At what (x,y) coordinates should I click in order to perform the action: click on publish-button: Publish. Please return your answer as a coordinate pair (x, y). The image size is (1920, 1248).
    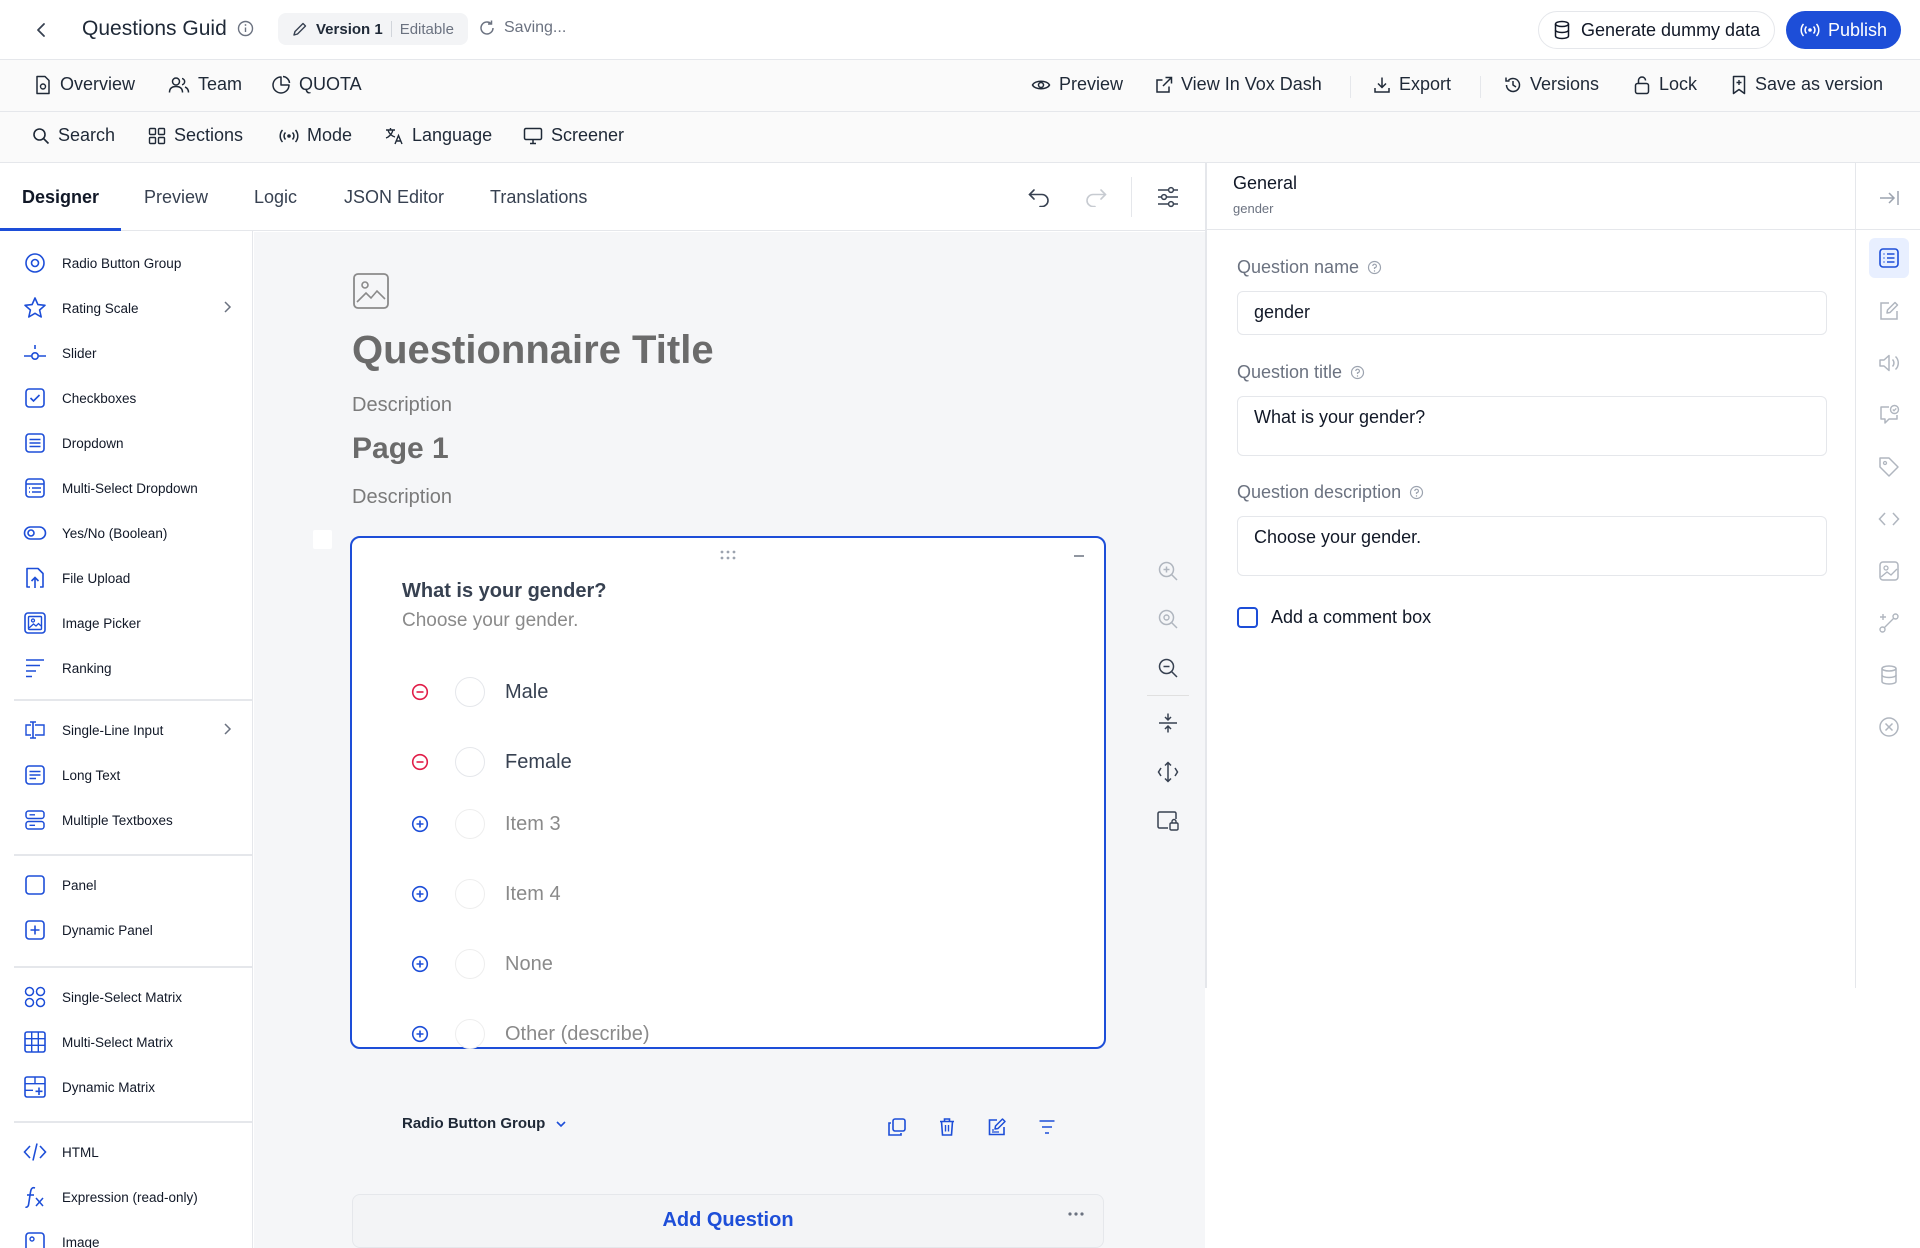
    Looking at the image, I should click on (1843, 30).